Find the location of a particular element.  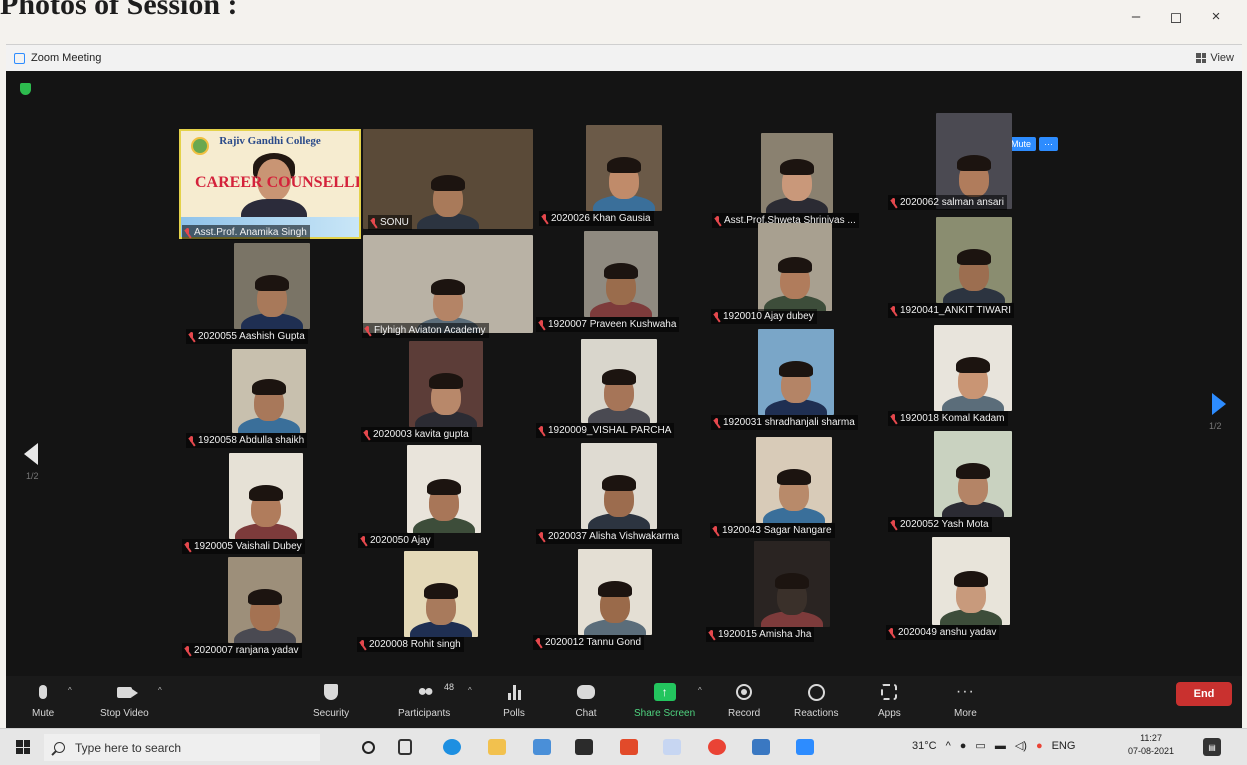

participant-name-label: Flyhigh Aviaton Academy is located at coordinates (425, 330).